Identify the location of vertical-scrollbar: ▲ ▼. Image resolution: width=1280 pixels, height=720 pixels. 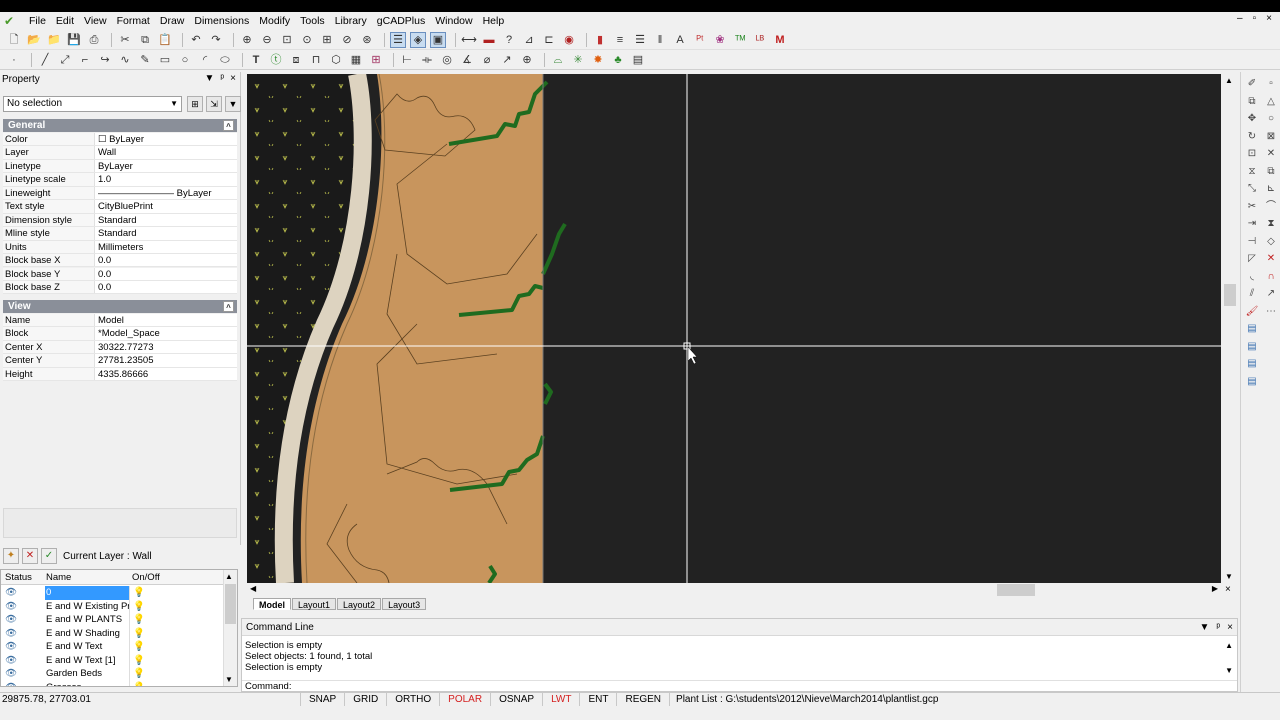
(1230, 328).